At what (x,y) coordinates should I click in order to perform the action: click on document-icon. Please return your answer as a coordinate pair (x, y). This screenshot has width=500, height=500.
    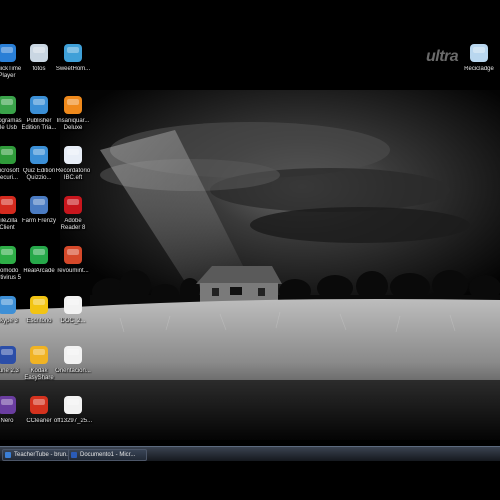
    Looking at the image, I should click on (73, 155).